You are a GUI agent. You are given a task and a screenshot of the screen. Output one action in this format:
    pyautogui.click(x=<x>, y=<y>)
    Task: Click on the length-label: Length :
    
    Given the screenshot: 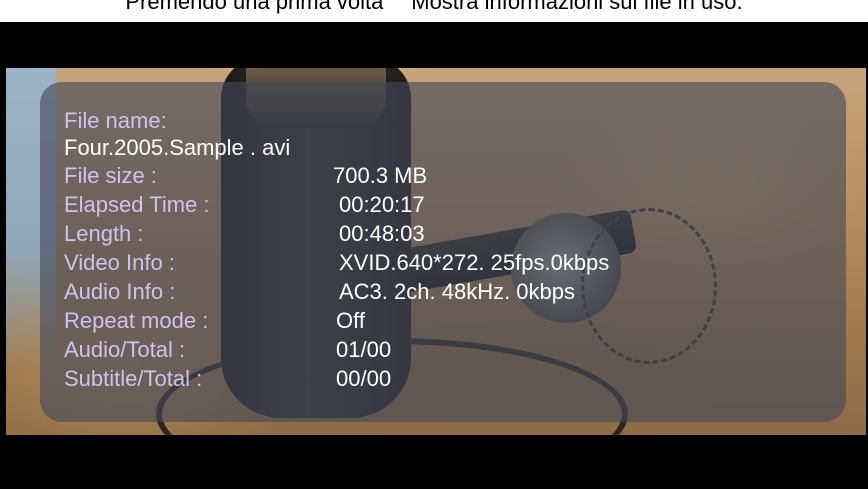 What is the action you would take?
    pyautogui.click(x=104, y=234)
    